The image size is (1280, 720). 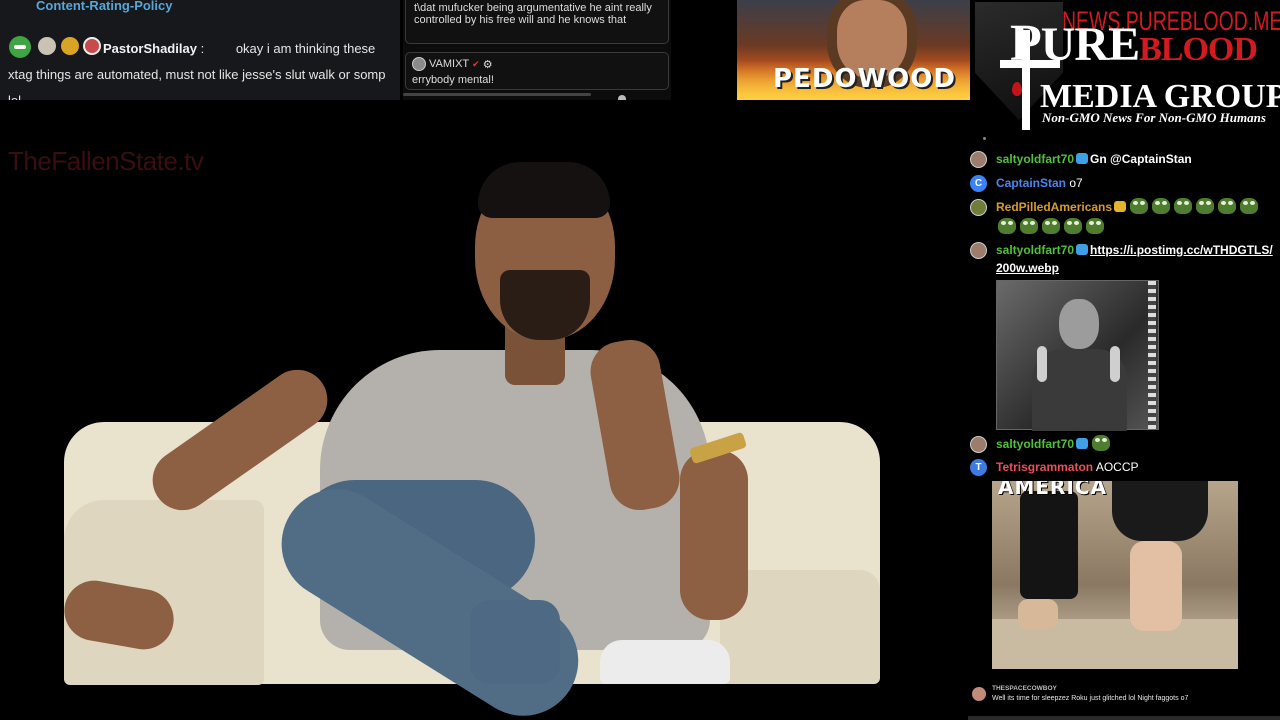 I want to click on divider, so click(x=497, y=94).